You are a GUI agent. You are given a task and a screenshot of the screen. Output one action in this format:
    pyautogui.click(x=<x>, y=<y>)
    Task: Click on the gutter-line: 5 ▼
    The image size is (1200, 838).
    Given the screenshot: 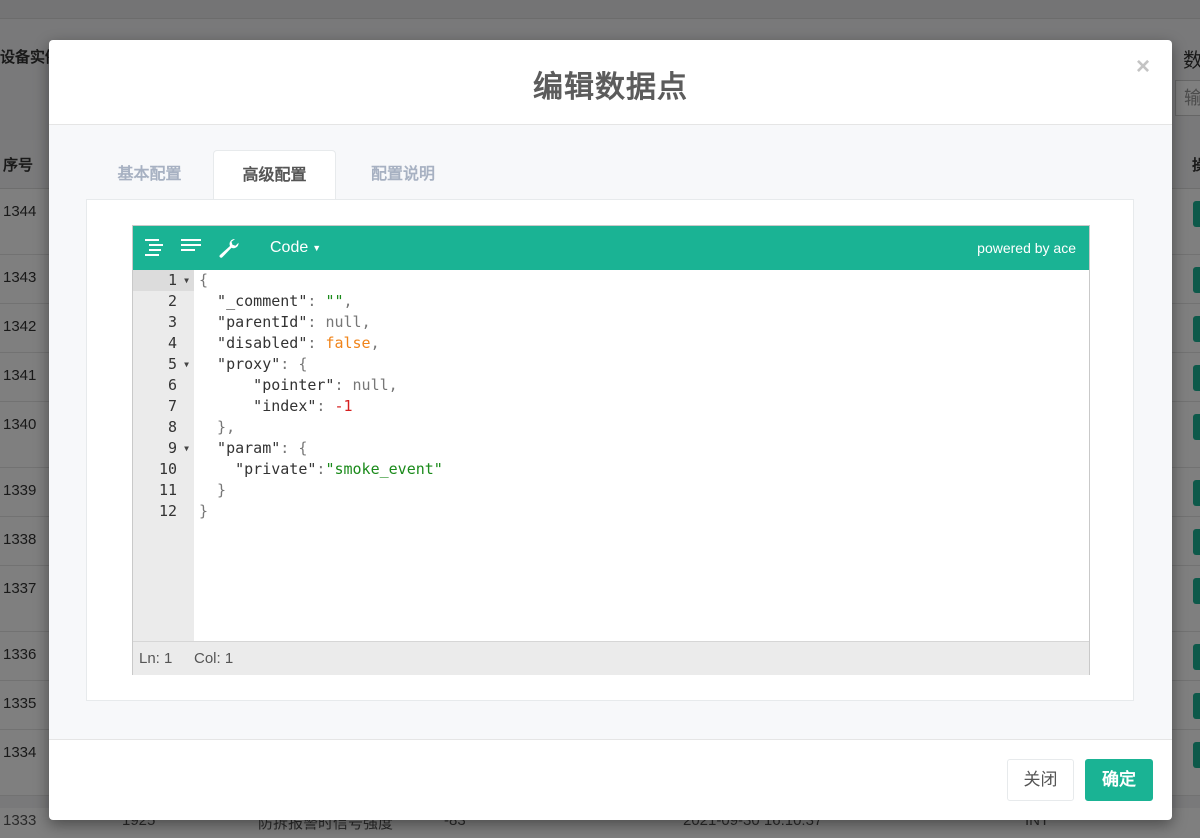 What is the action you would take?
    pyautogui.click(x=163, y=364)
    